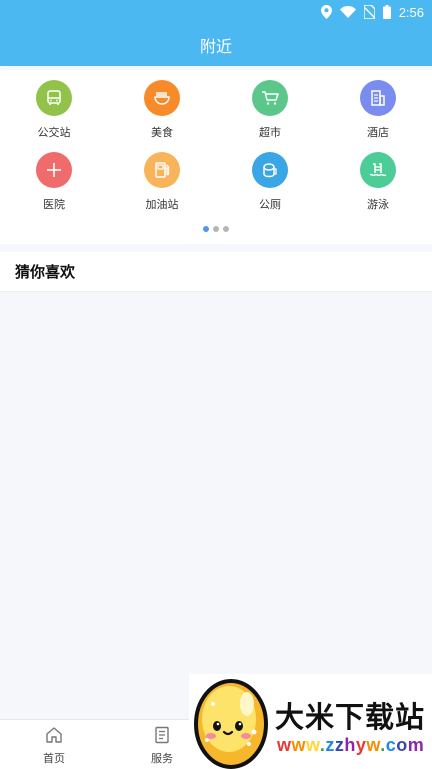 The image size is (432, 769). Describe the element at coordinates (54, 98) in the screenshot. I see `bus-icon` at that location.